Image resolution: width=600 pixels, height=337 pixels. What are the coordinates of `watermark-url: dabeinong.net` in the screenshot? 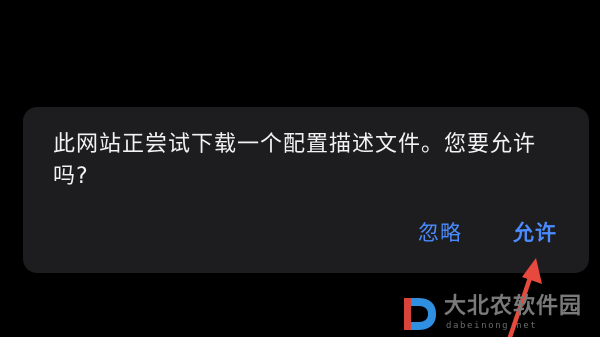 It's located at (492, 326).